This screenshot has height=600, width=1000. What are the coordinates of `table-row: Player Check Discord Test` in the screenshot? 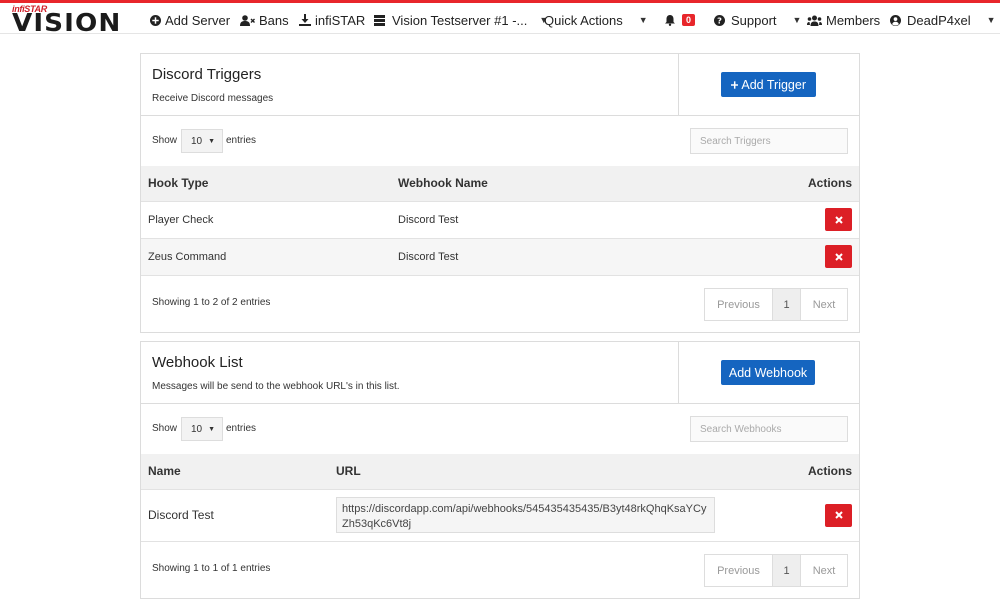 It's located at (500, 219).